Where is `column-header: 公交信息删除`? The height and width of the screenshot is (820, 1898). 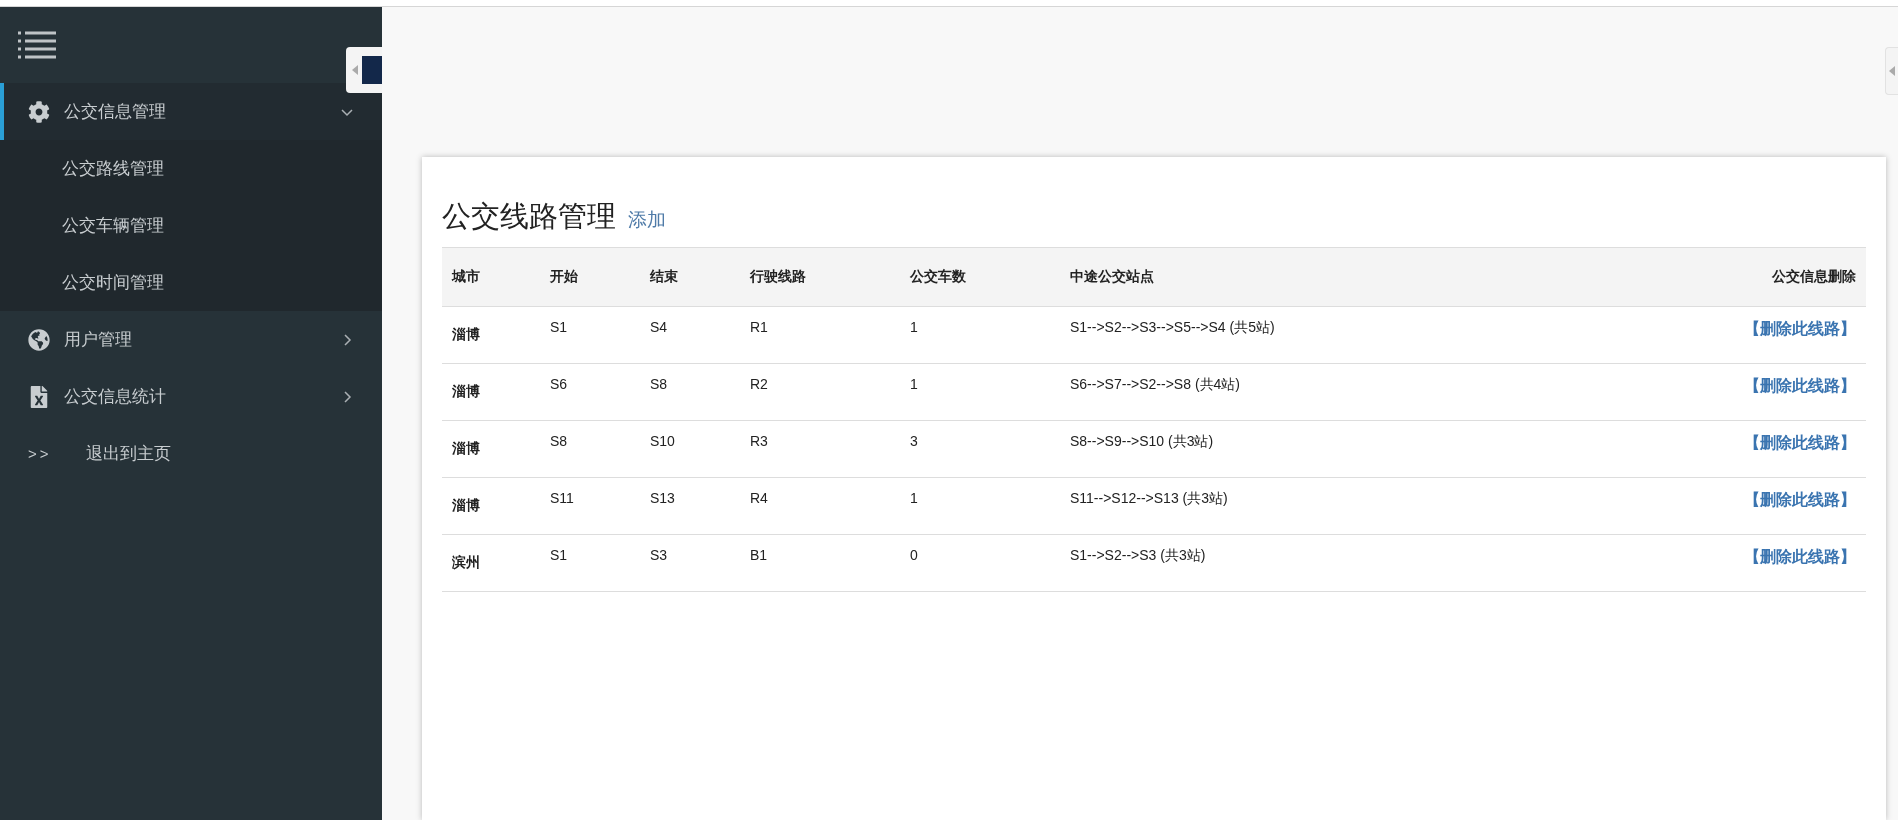
column-header: 公交信息删除 is located at coordinates (1716, 277).